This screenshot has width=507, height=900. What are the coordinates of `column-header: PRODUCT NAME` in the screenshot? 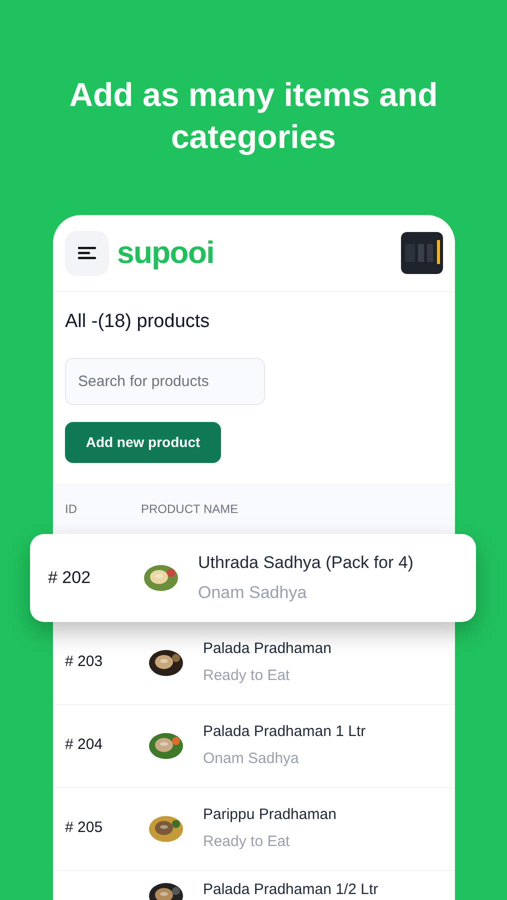 It's located at (189, 509).